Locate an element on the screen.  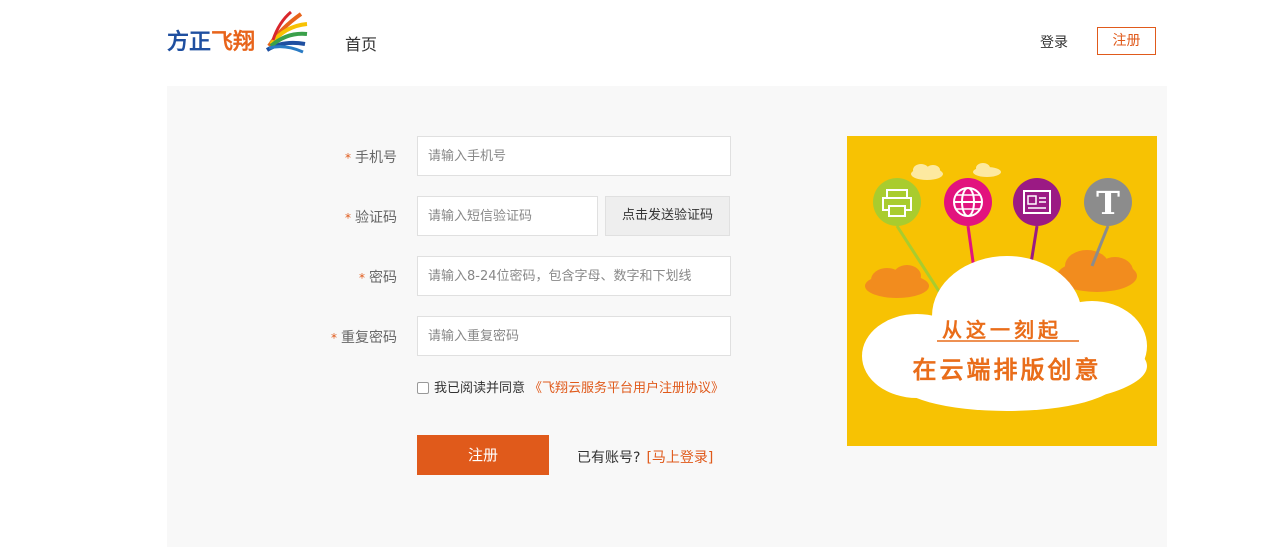
text-icon: T is located at coordinates (1108, 202).